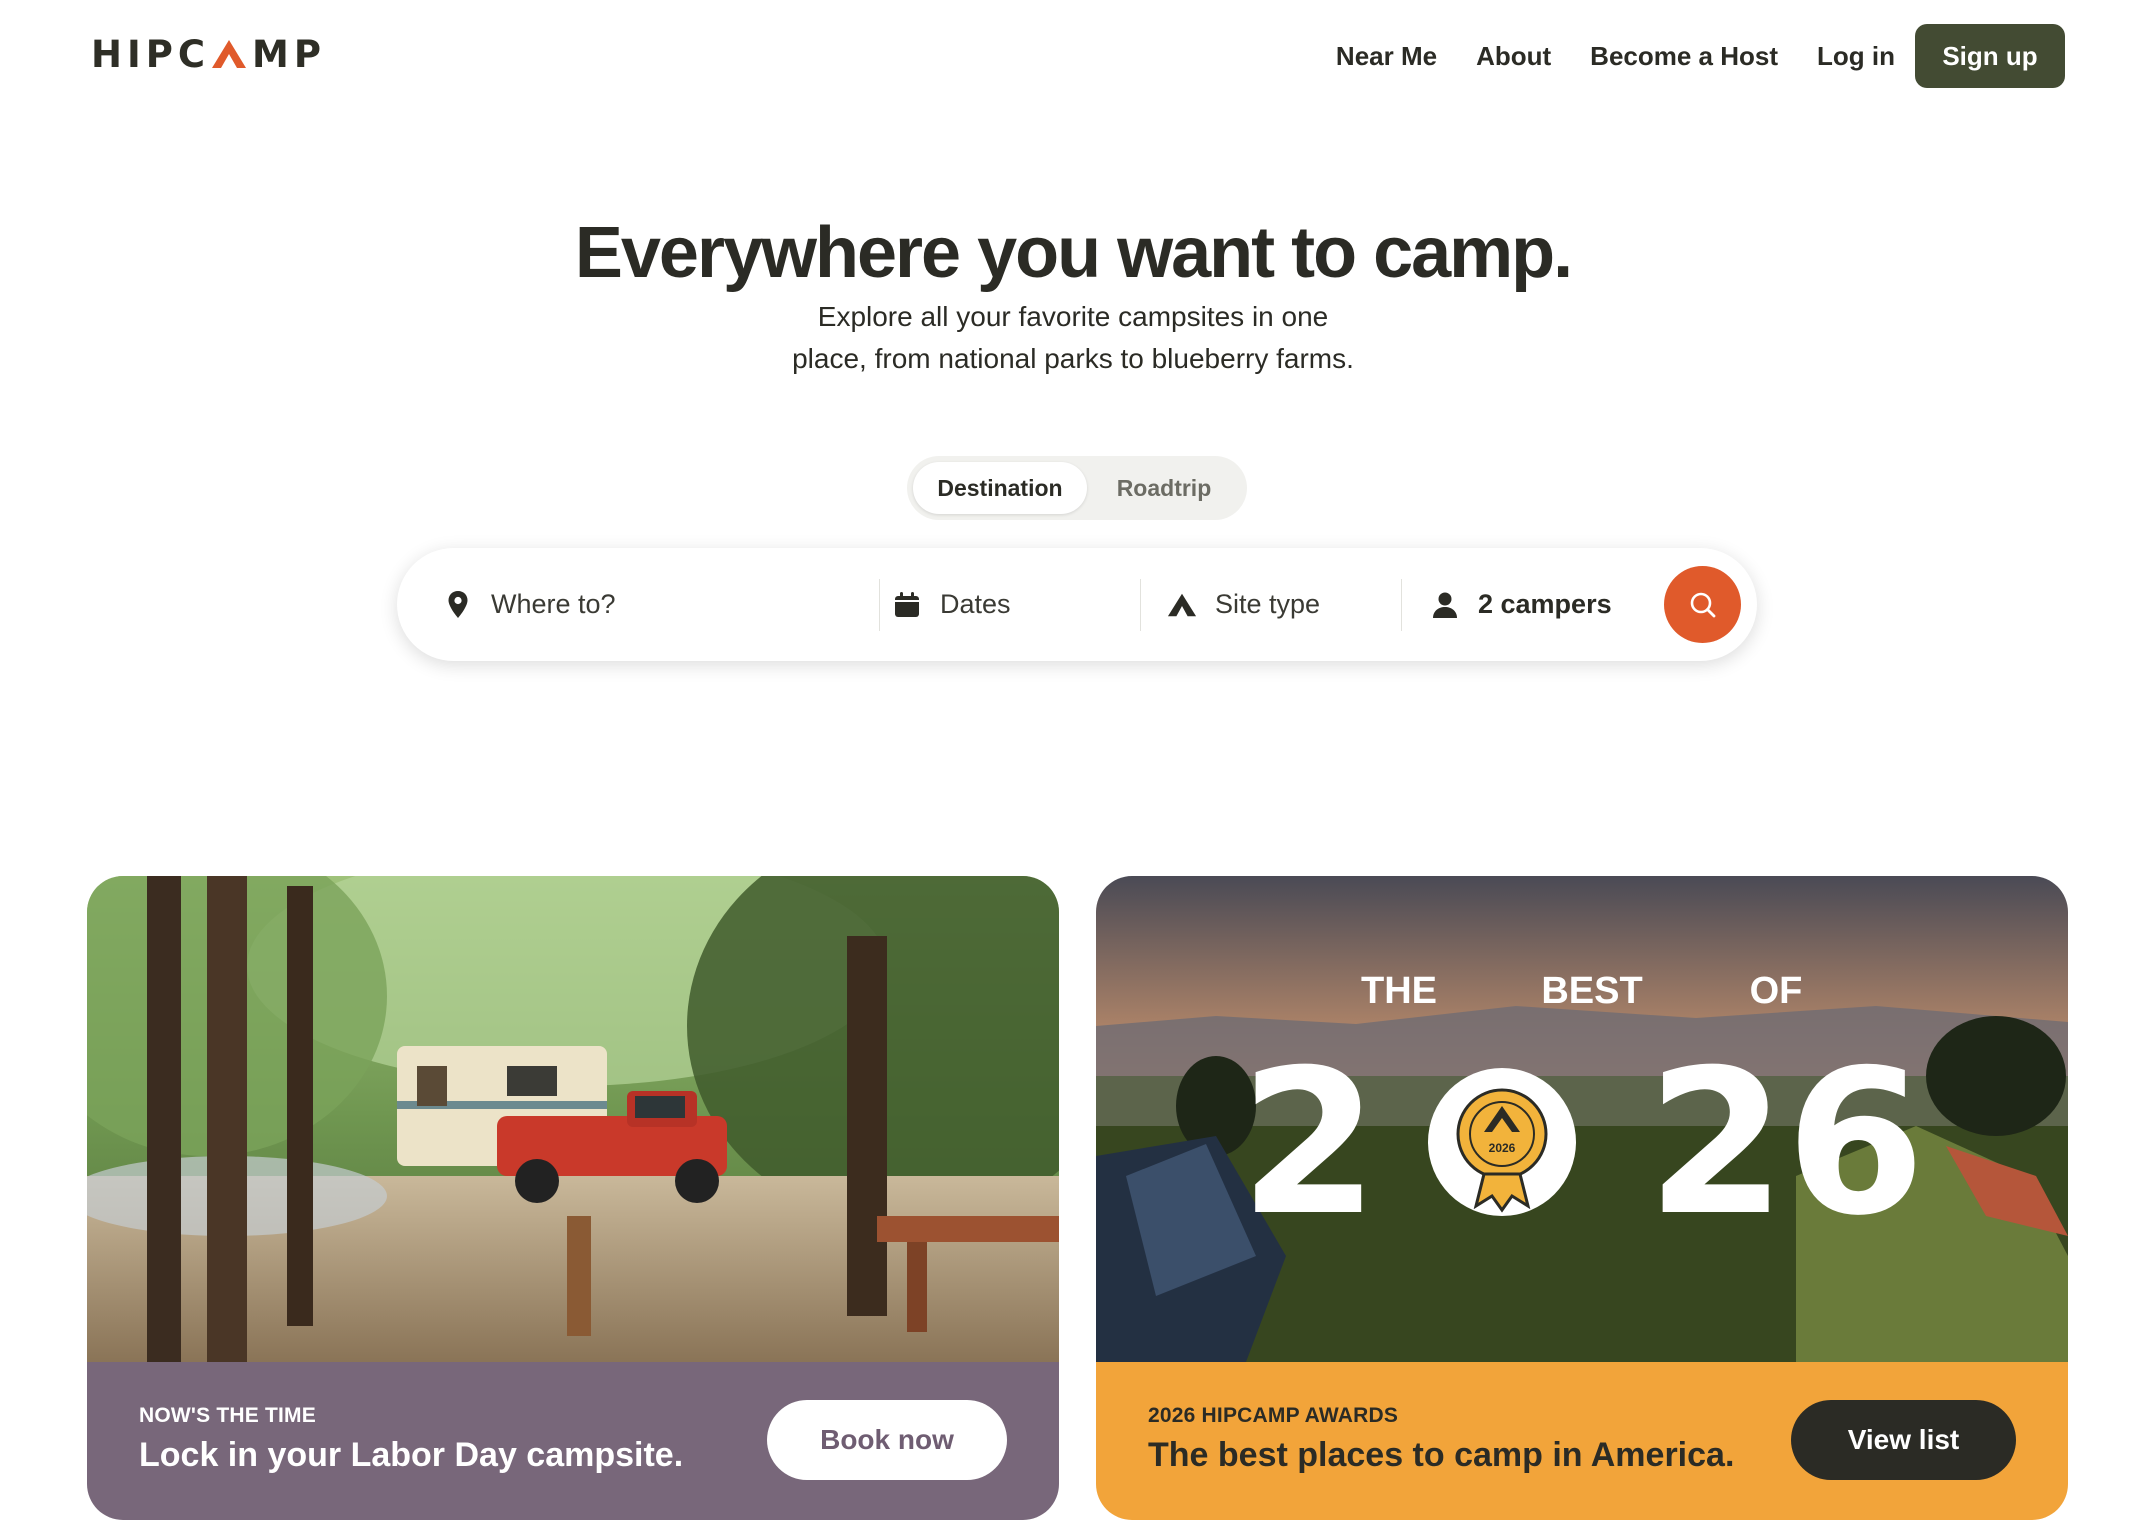  Describe the element at coordinates (1386, 56) in the screenshot. I see `nav-near-me: Near Me` at that location.